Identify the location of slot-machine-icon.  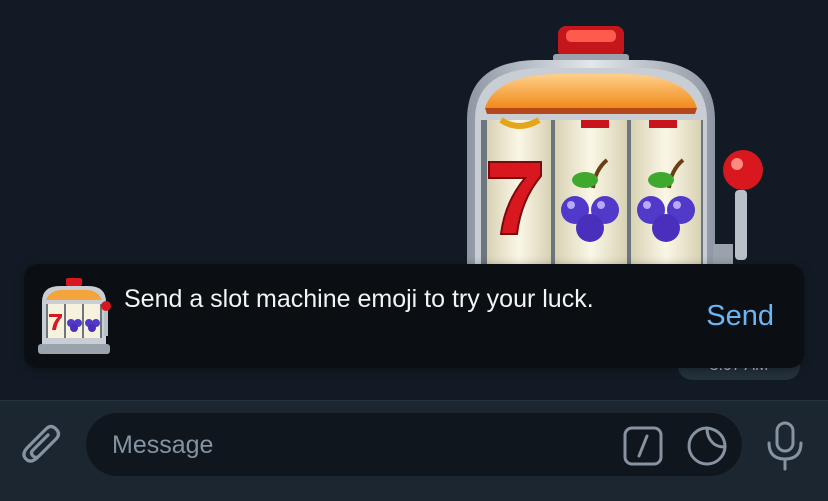
(74, 316).